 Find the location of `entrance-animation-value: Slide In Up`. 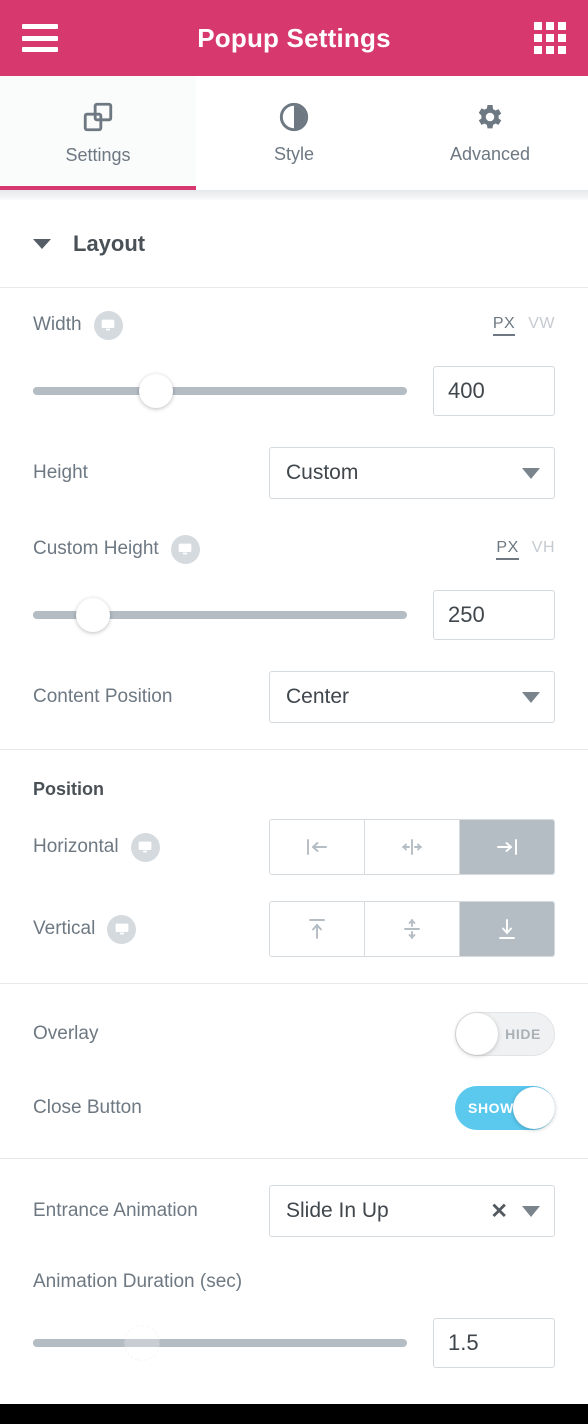

entrance-animation-value: Slide In Up is located at coordinates (337, 1210).